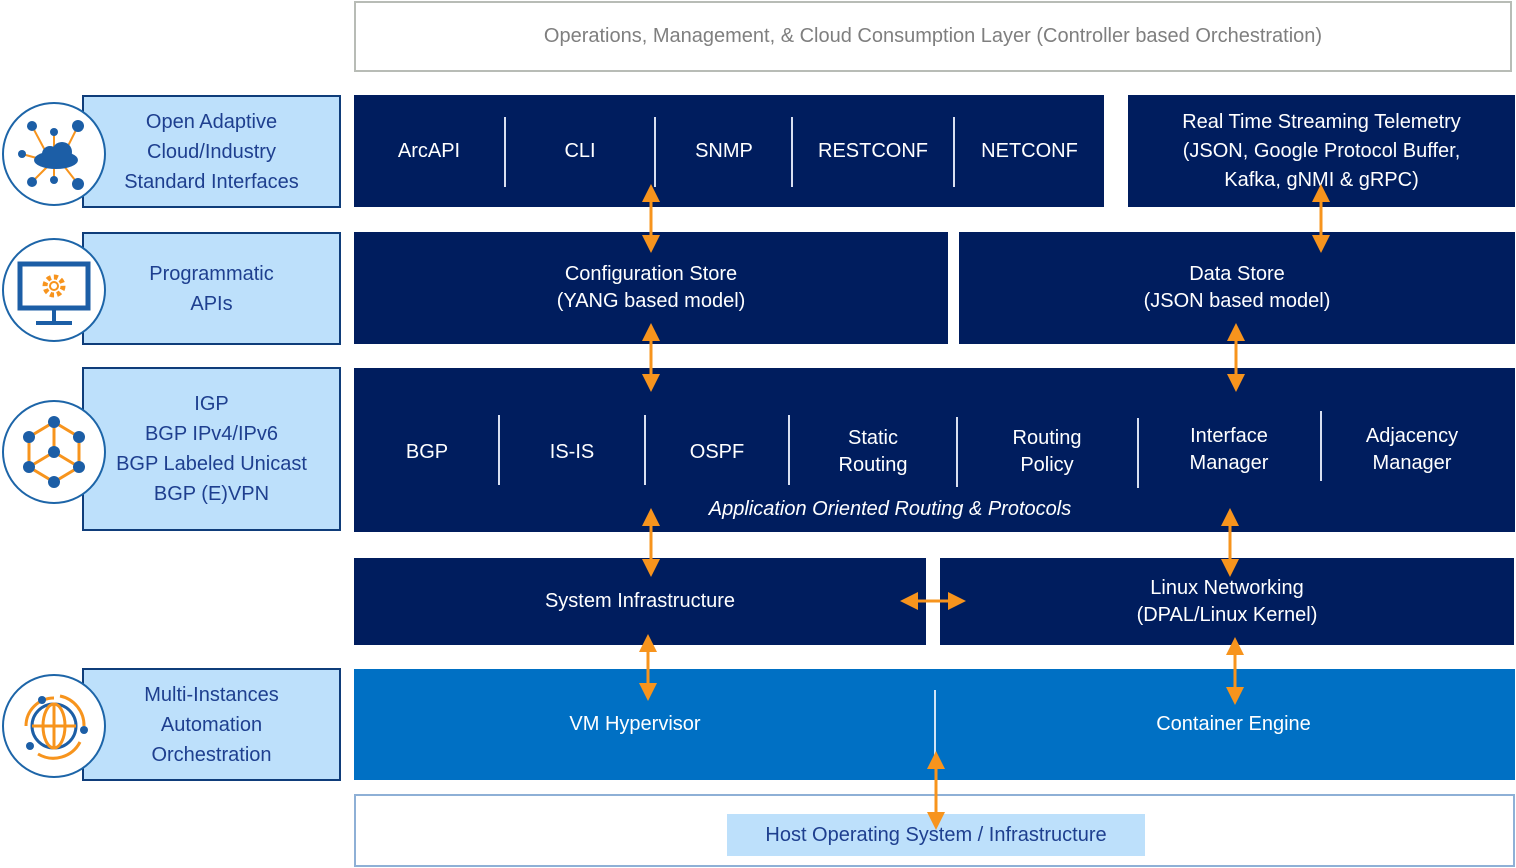 The height and width of the screenshot is (868, 1516). What do you see at coordinates (54, 154) in the screenshot?
I see `cloud-network-icon` at bounding box center [54, 154].